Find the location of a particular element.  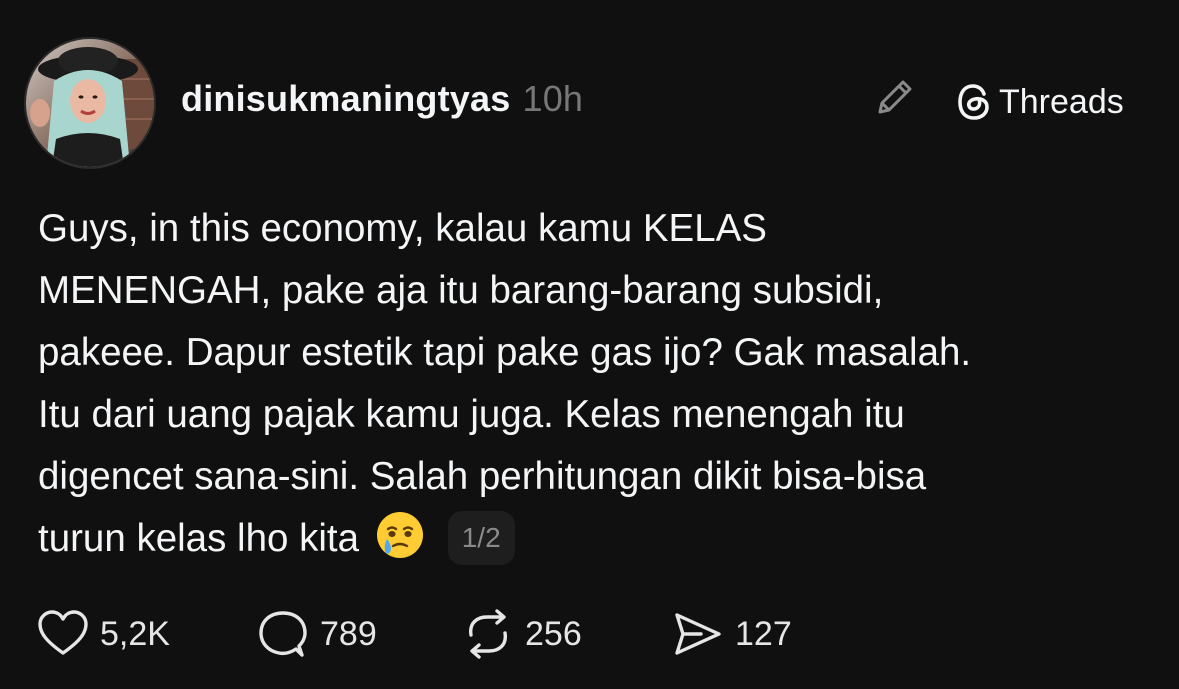

like-count: 5,2K is located at coordinates (135, 633).